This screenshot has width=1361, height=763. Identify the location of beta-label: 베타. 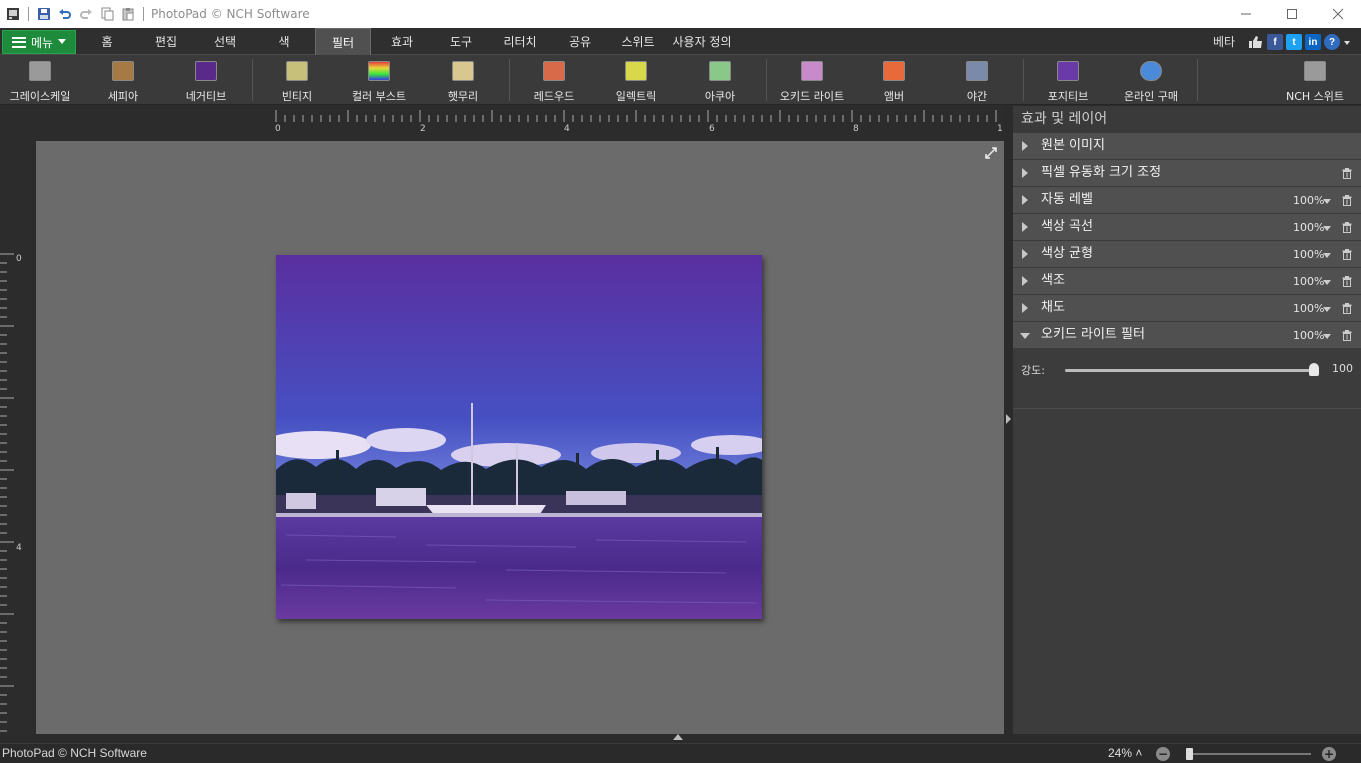
(1224, 41).